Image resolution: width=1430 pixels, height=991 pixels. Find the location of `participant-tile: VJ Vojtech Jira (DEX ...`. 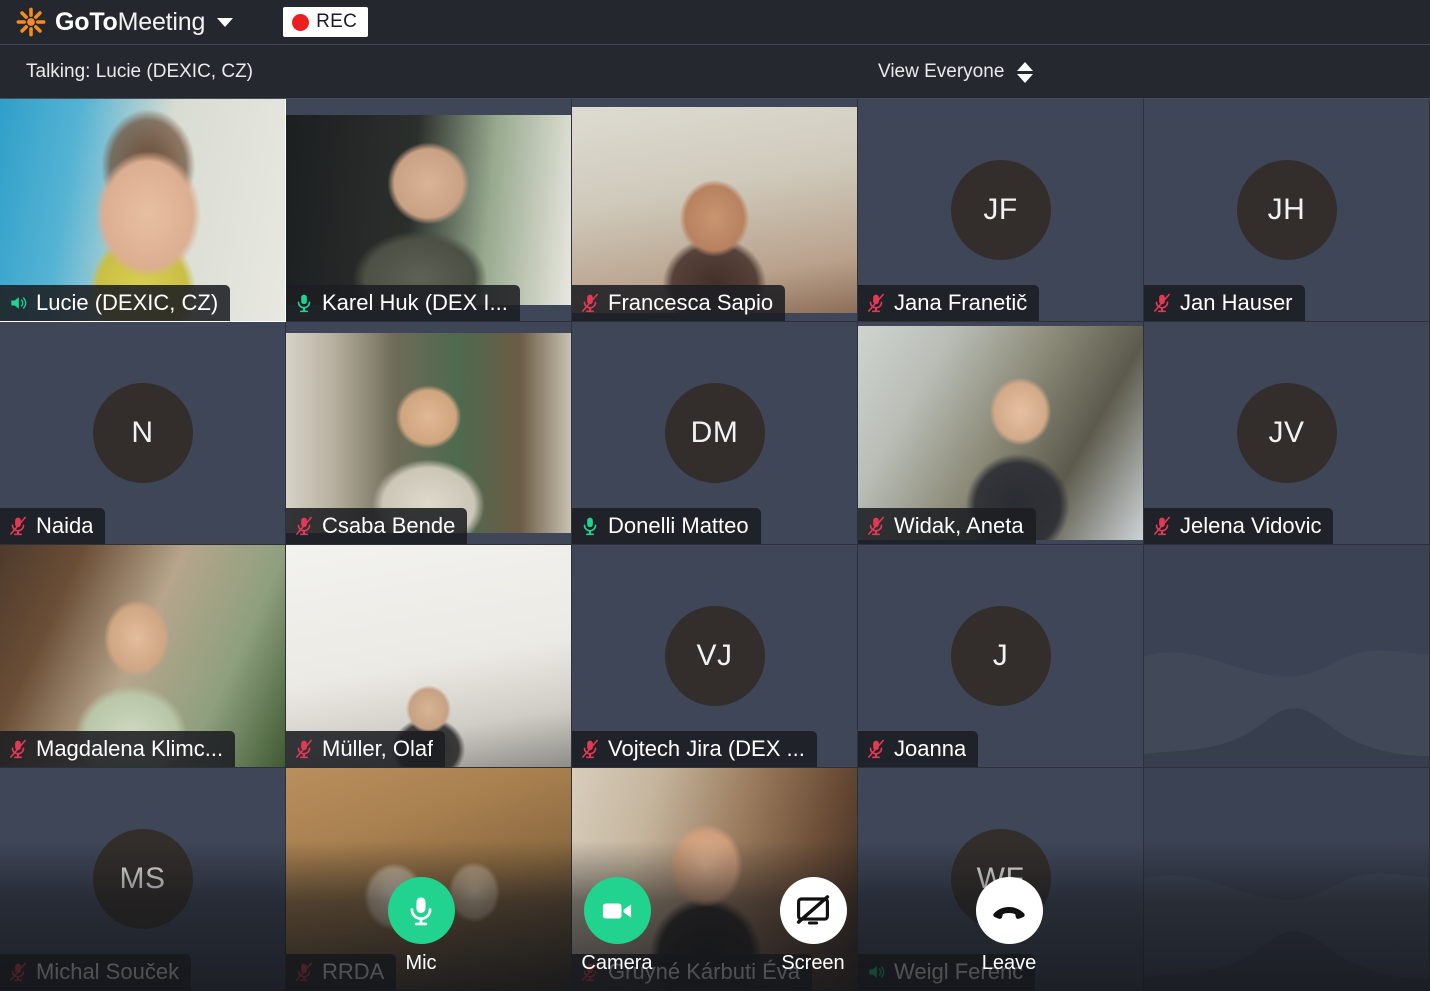

participant-tile: VJ Vojtech Jira (DEX ... is located at coordinates (715, 656).